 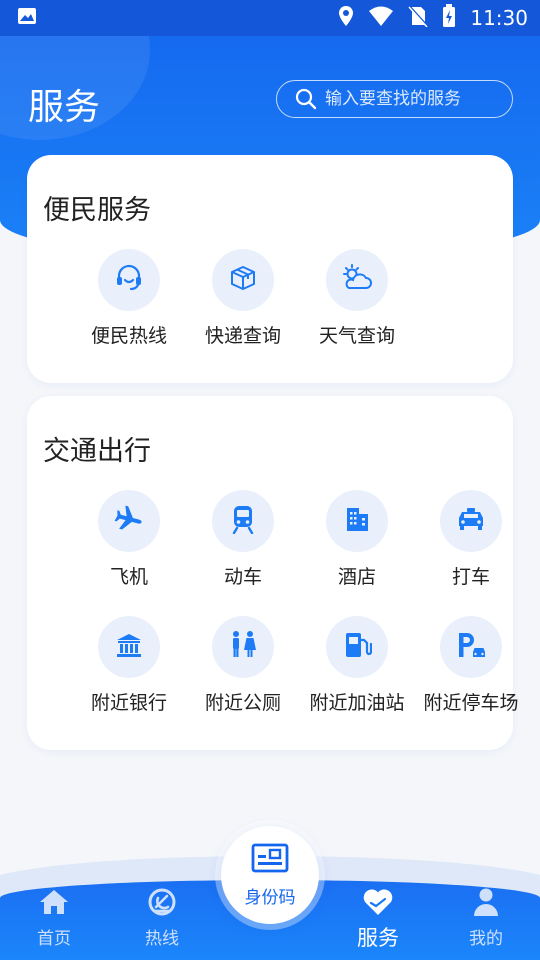 I want to click on battery-icon, so click(x=449, y=18).